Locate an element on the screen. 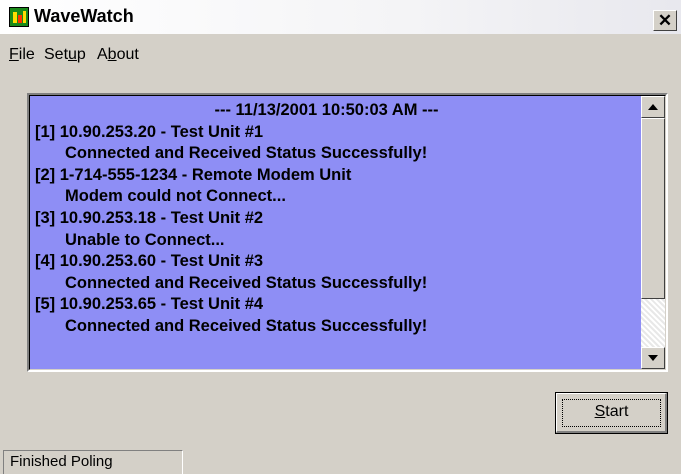 The height and width of the screenshot is (474, 681). menu-setup: Setup is located at coordinates (65, 55).